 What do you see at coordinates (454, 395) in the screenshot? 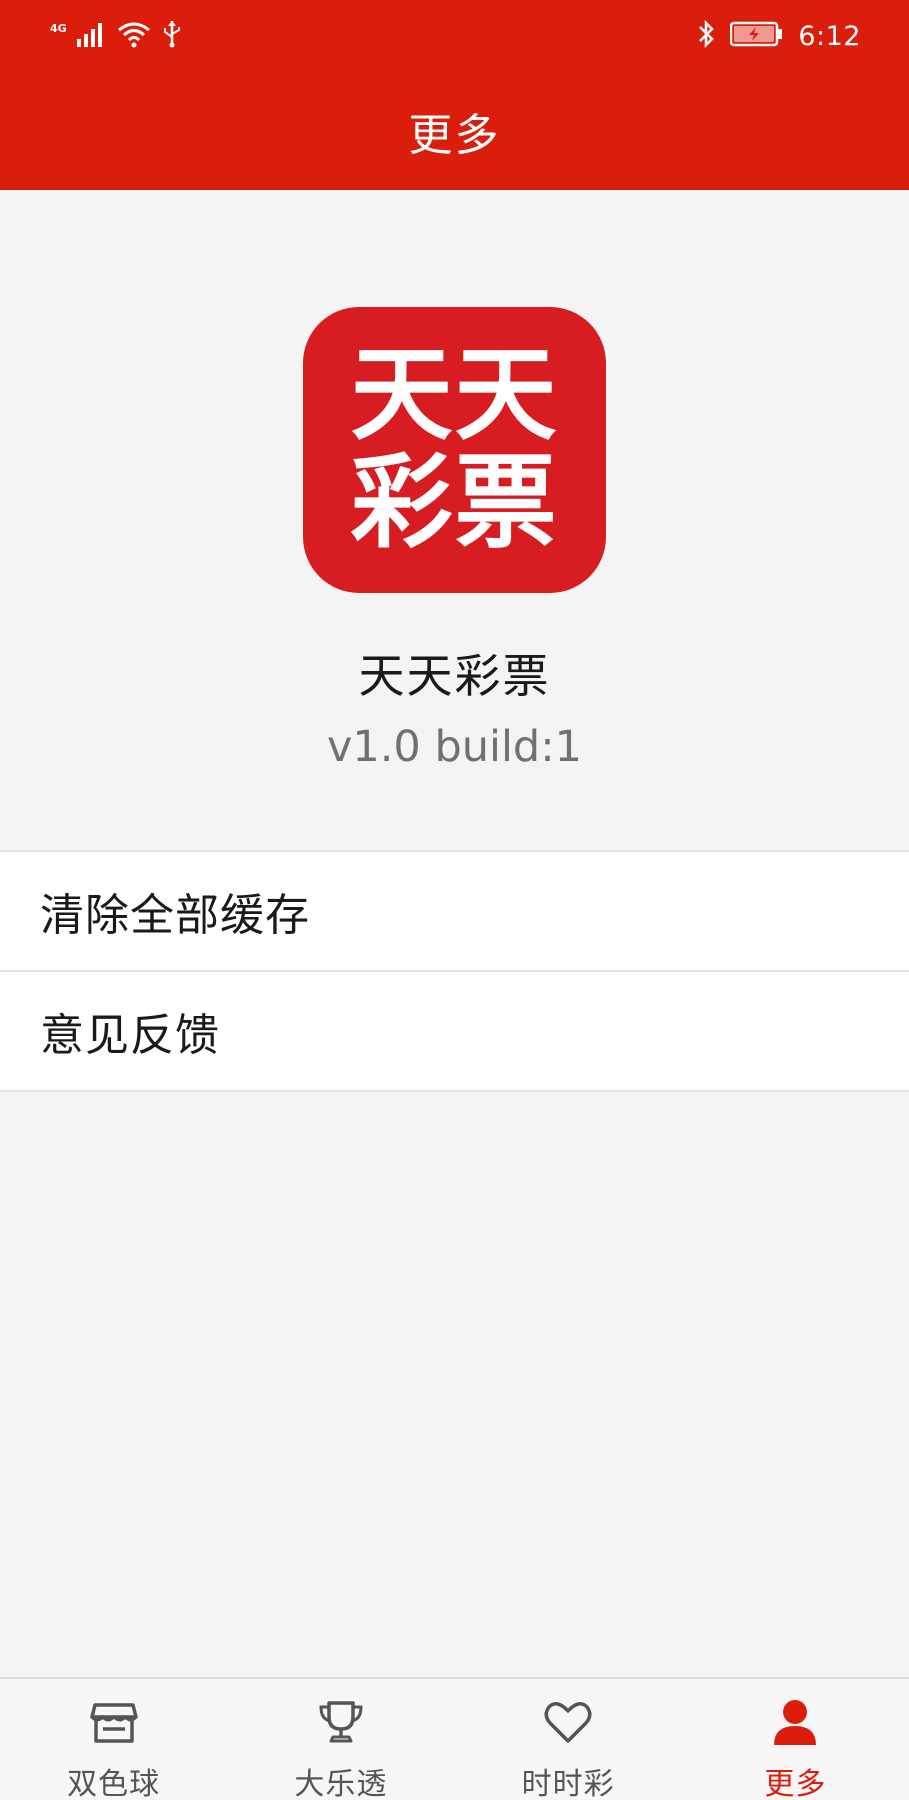
I see `logo-text-line1: 天天` at bounding box center [454, 395].